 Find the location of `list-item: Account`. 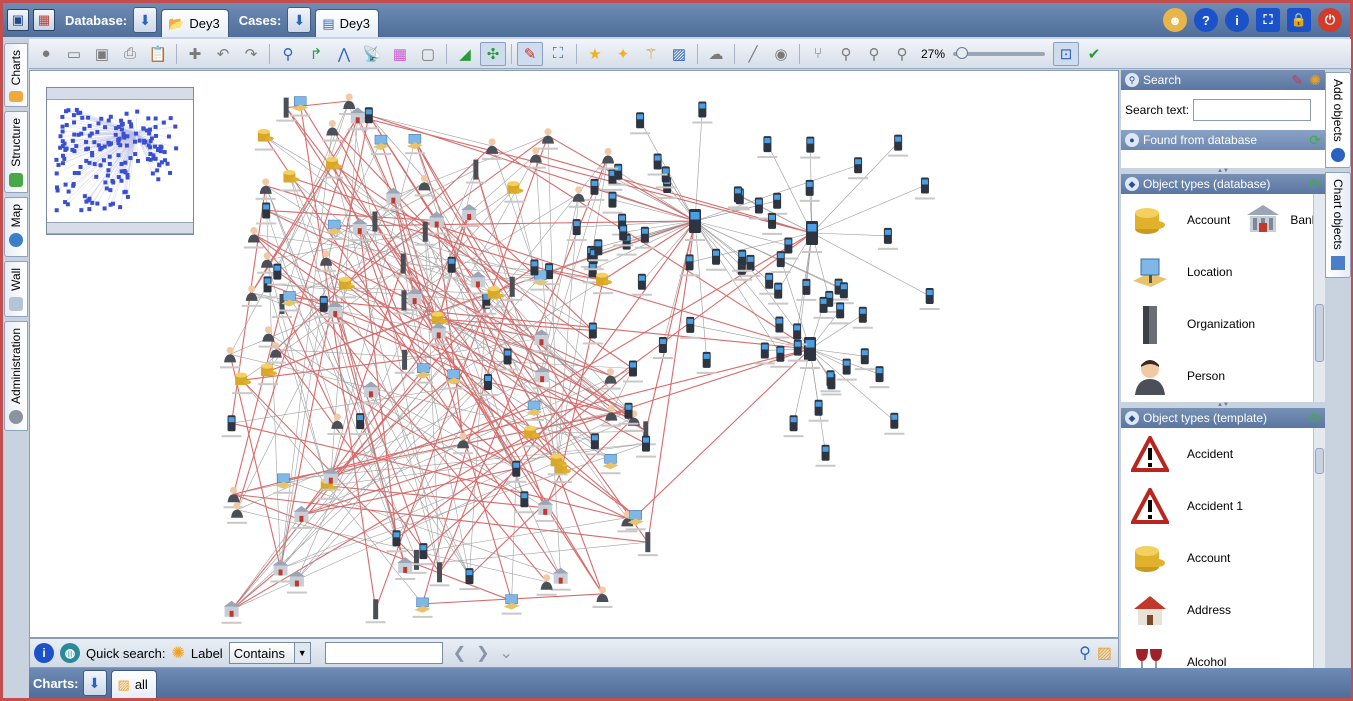

list-item: Account is located at coordinates (1223, 558).